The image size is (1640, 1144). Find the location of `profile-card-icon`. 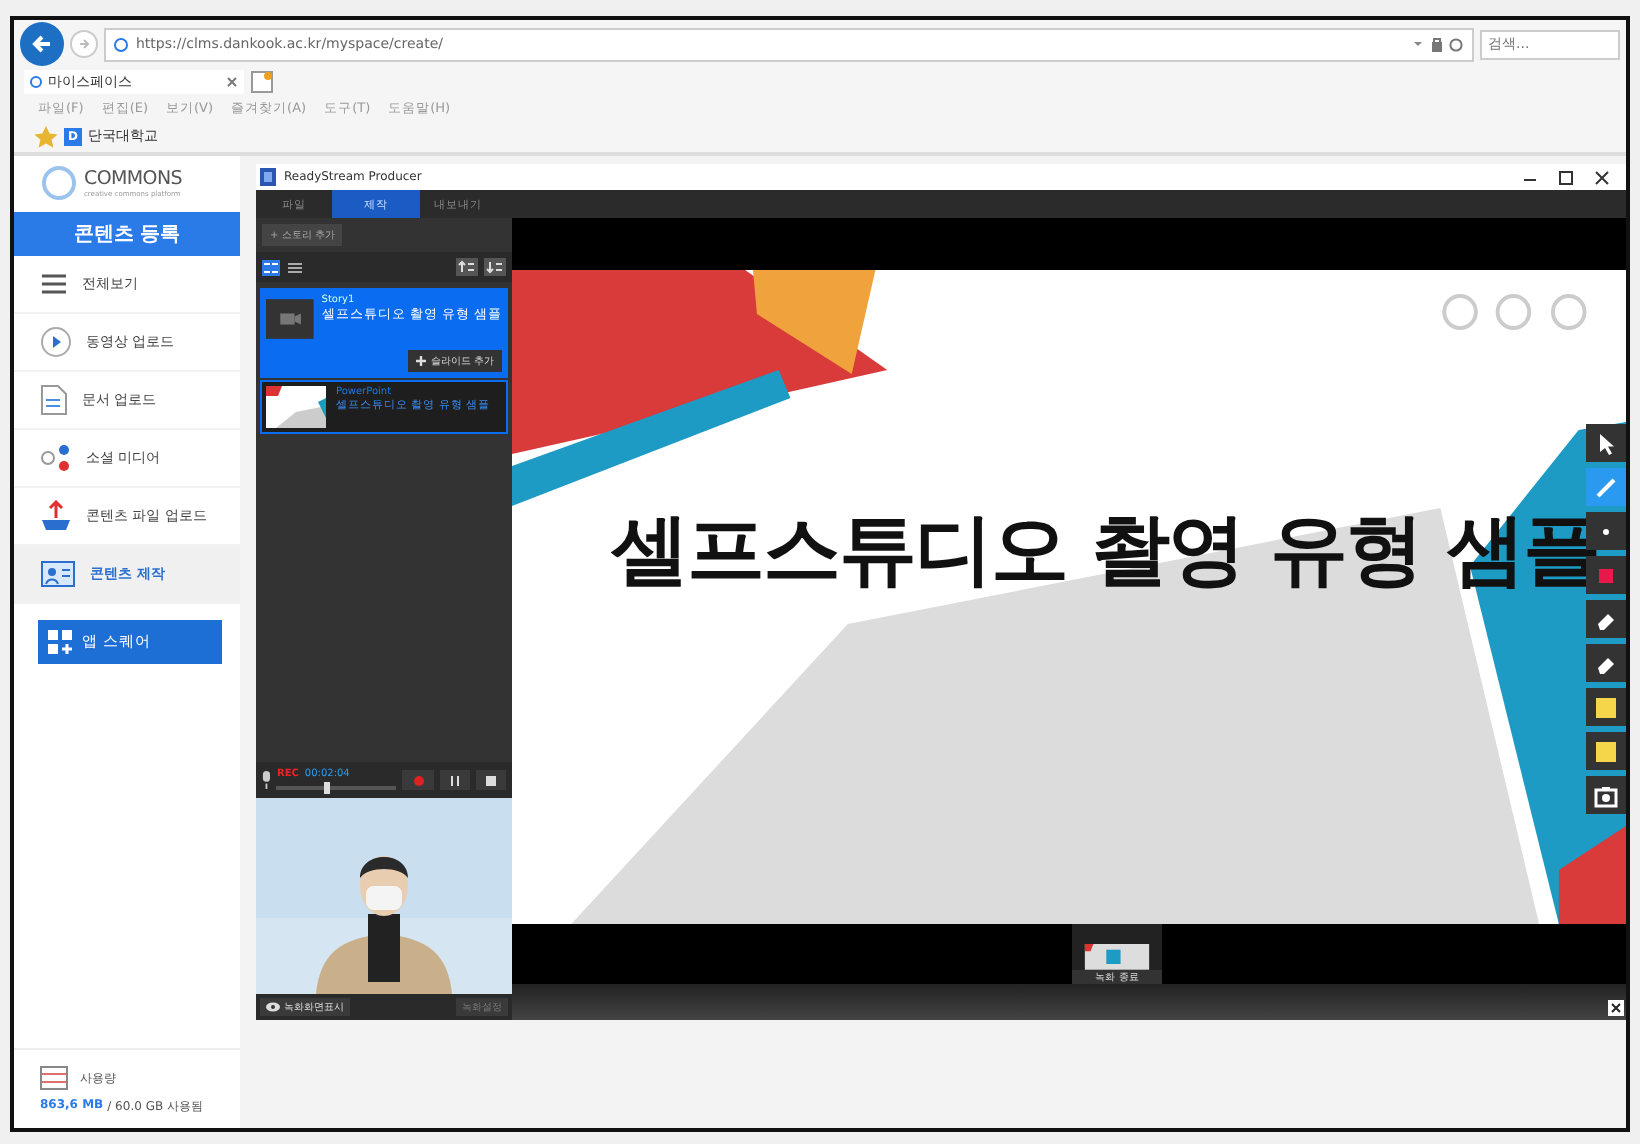

profile-card-icon is located at coordinates (58, 574).